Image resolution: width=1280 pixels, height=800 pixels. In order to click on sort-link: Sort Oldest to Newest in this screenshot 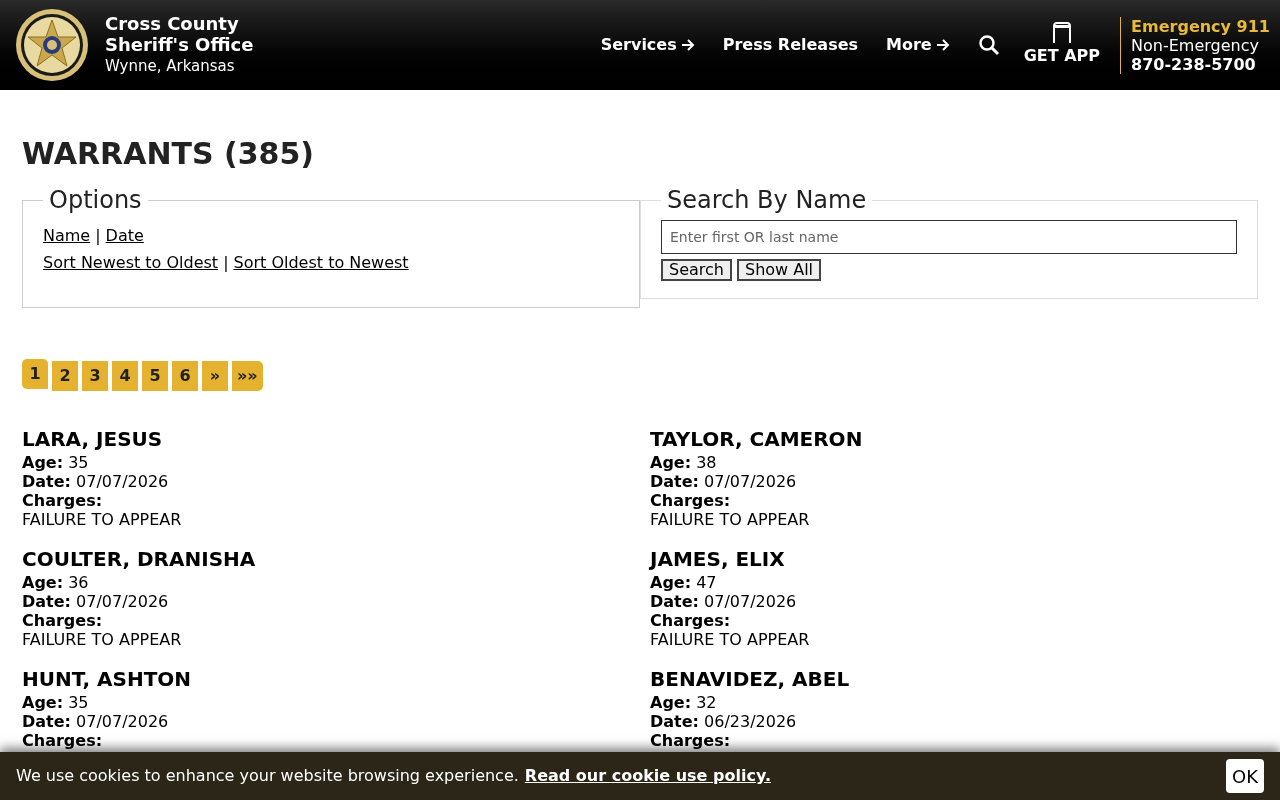, I will do `click(321, 262)`.